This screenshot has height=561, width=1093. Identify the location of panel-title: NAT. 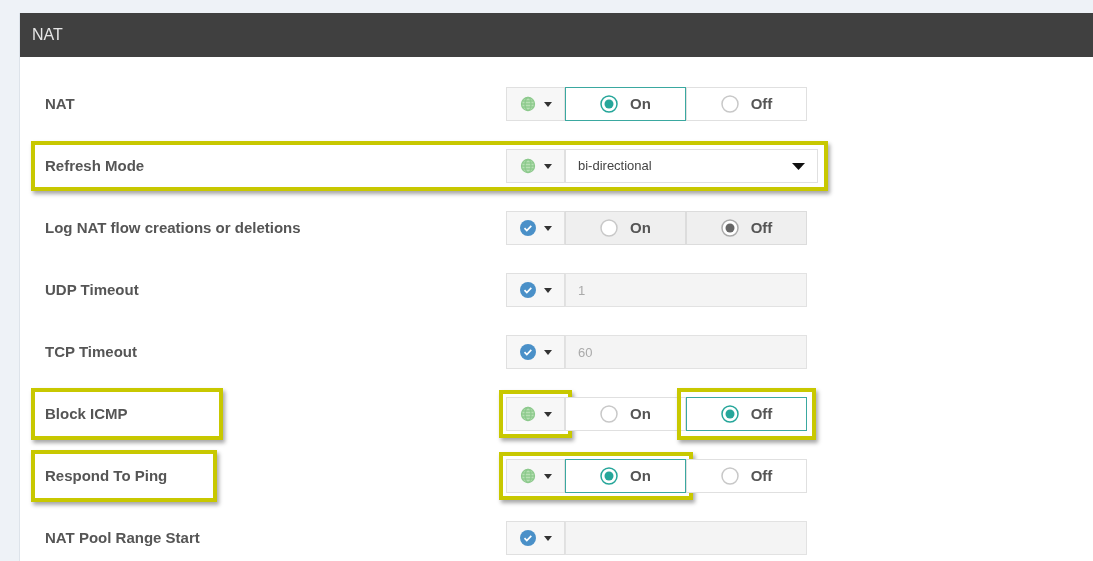
(47, 35).